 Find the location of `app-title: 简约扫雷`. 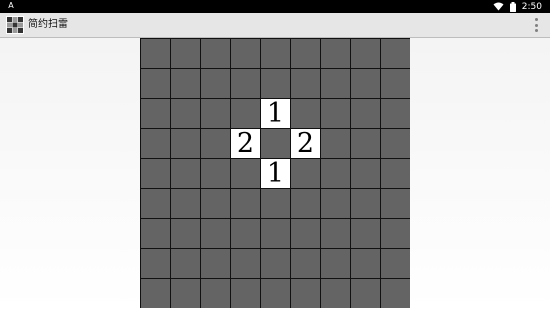

app-title: 简约扫雷 is located at coordinates (48, 24).